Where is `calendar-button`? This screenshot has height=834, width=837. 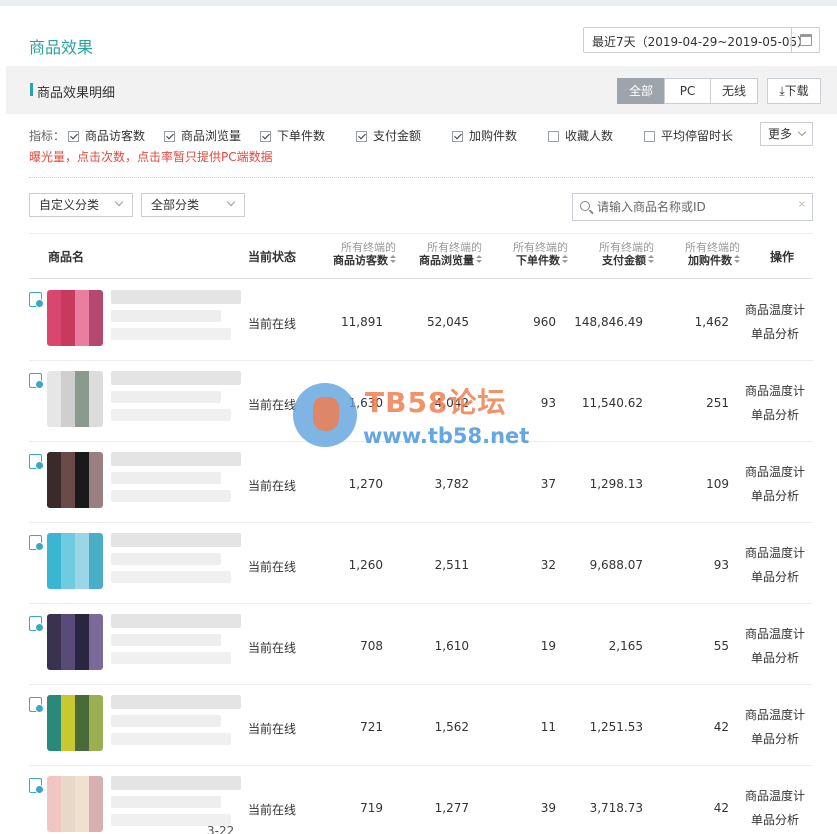 calendar-button is located at coordinates (805, 40).